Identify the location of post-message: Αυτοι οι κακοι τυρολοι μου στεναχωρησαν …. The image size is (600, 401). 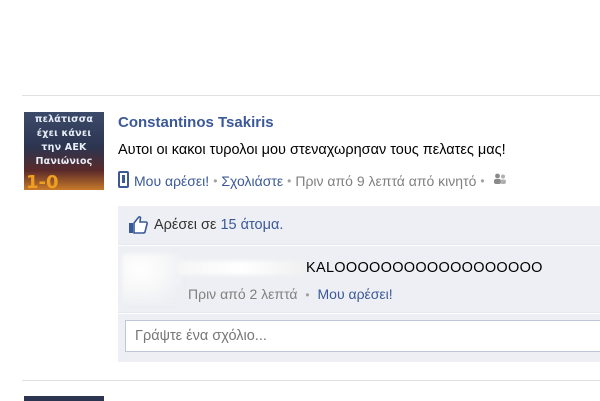
(312, 150).